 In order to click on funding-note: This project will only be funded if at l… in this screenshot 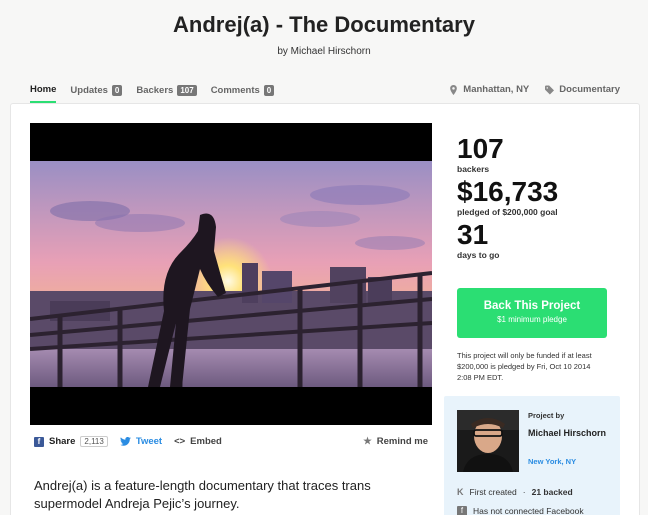, I will do `click(524, 366)`.